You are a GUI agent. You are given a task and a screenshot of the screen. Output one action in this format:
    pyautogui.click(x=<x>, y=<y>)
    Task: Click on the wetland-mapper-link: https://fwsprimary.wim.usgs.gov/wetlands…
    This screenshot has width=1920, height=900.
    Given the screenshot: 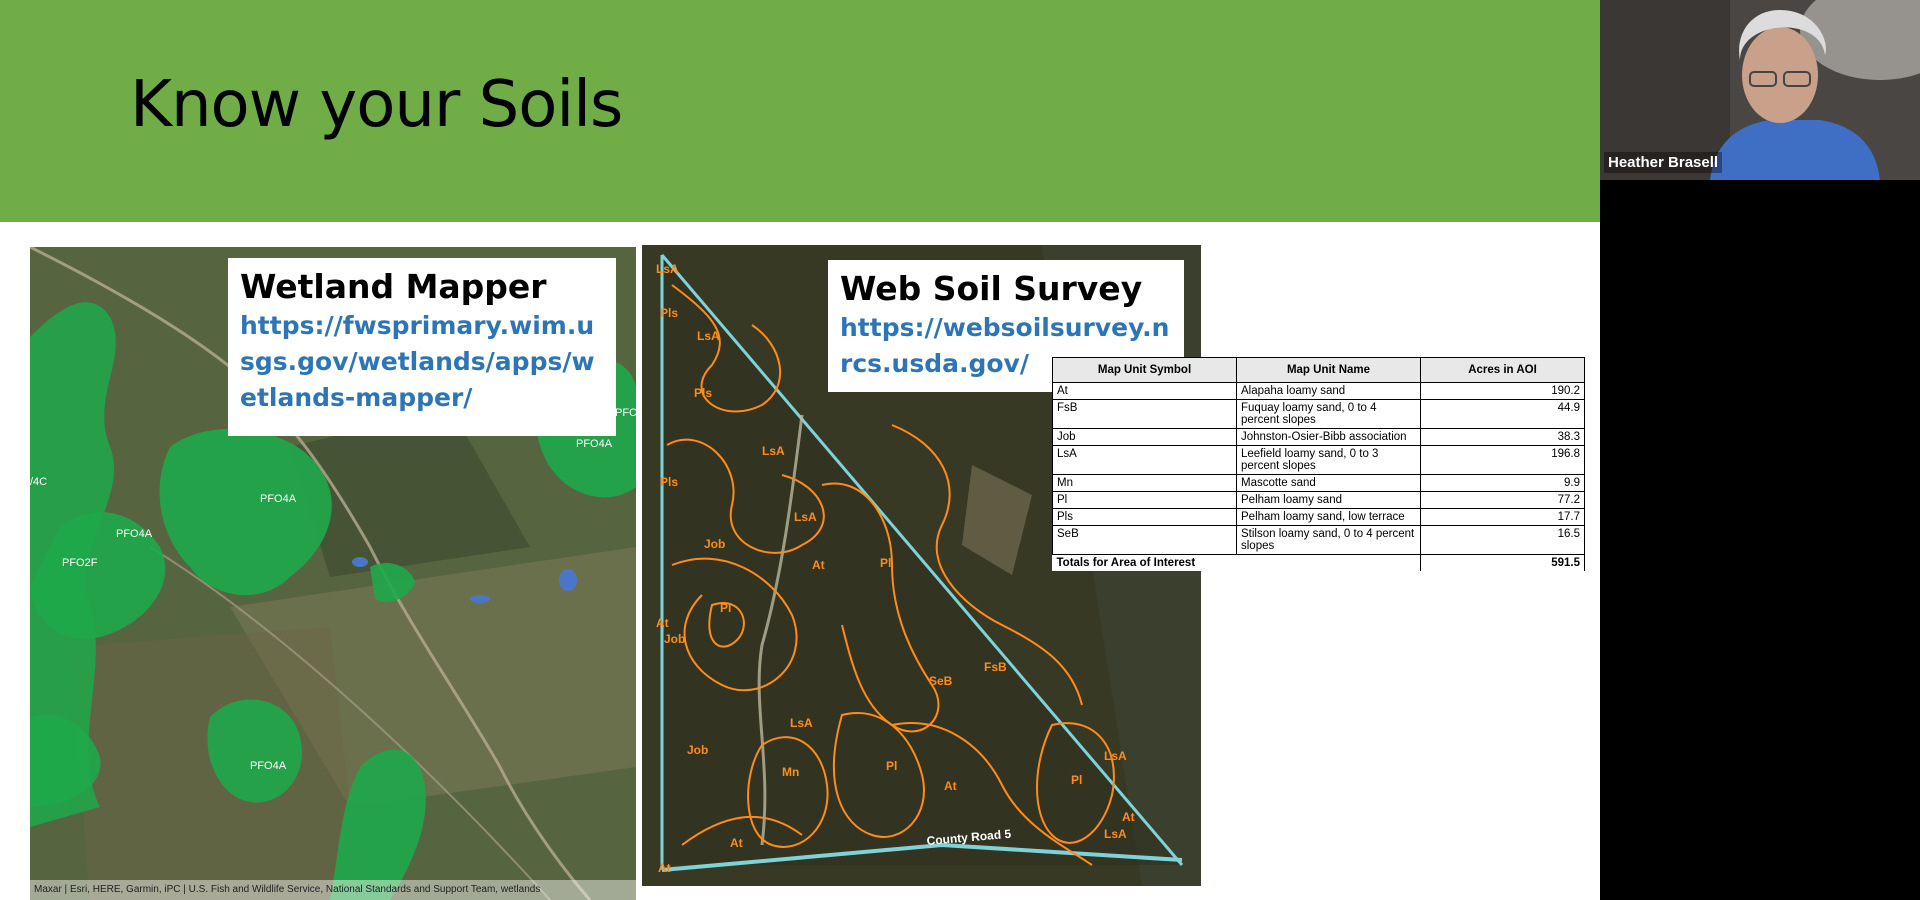 What is the action you would take?
    pyautogui.click(x=422, y=362)
    